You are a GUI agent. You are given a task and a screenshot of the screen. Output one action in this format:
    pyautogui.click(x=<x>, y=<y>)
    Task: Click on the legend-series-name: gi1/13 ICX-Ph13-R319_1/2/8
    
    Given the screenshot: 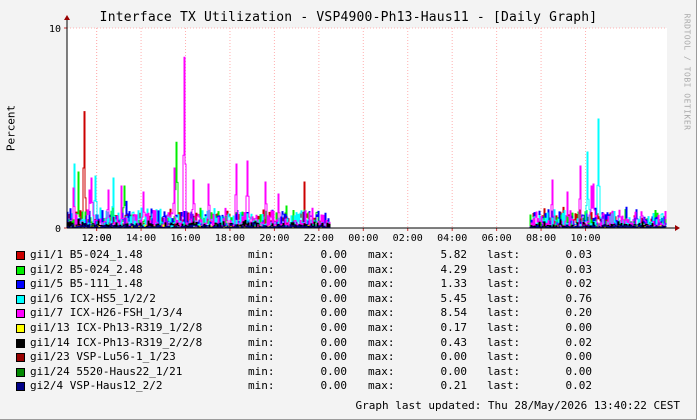 What is the action you would take?
    pyautogui.click(x=116, y=327)
    